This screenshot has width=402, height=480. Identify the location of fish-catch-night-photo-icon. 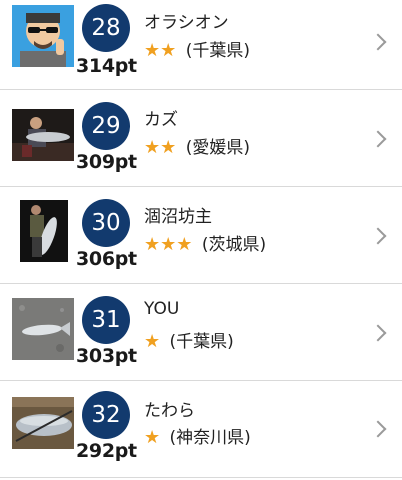
(44, 231).